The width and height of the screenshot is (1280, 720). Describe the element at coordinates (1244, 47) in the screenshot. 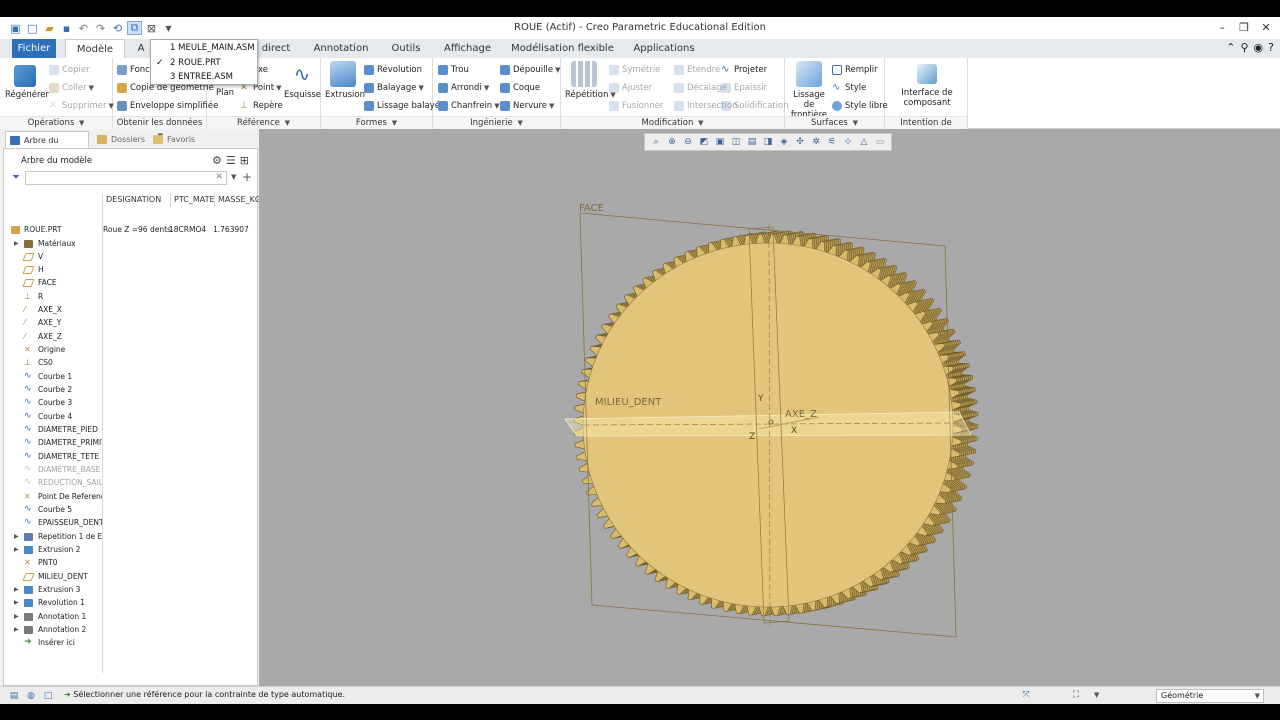

I see `search-icon: ⚲` at that location.